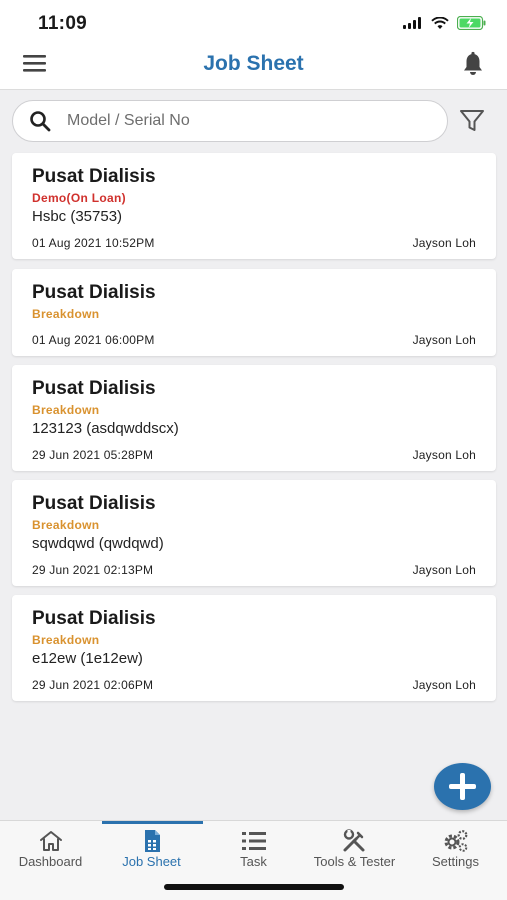 This screenshot has height=900, width=507. I want to click on wifi-icon, so click(440, 22).